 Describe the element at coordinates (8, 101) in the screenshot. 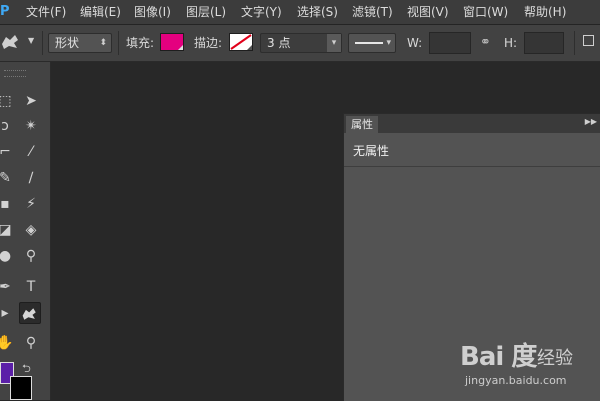

I see `marquee-tool-icon: ⬚` at that location.